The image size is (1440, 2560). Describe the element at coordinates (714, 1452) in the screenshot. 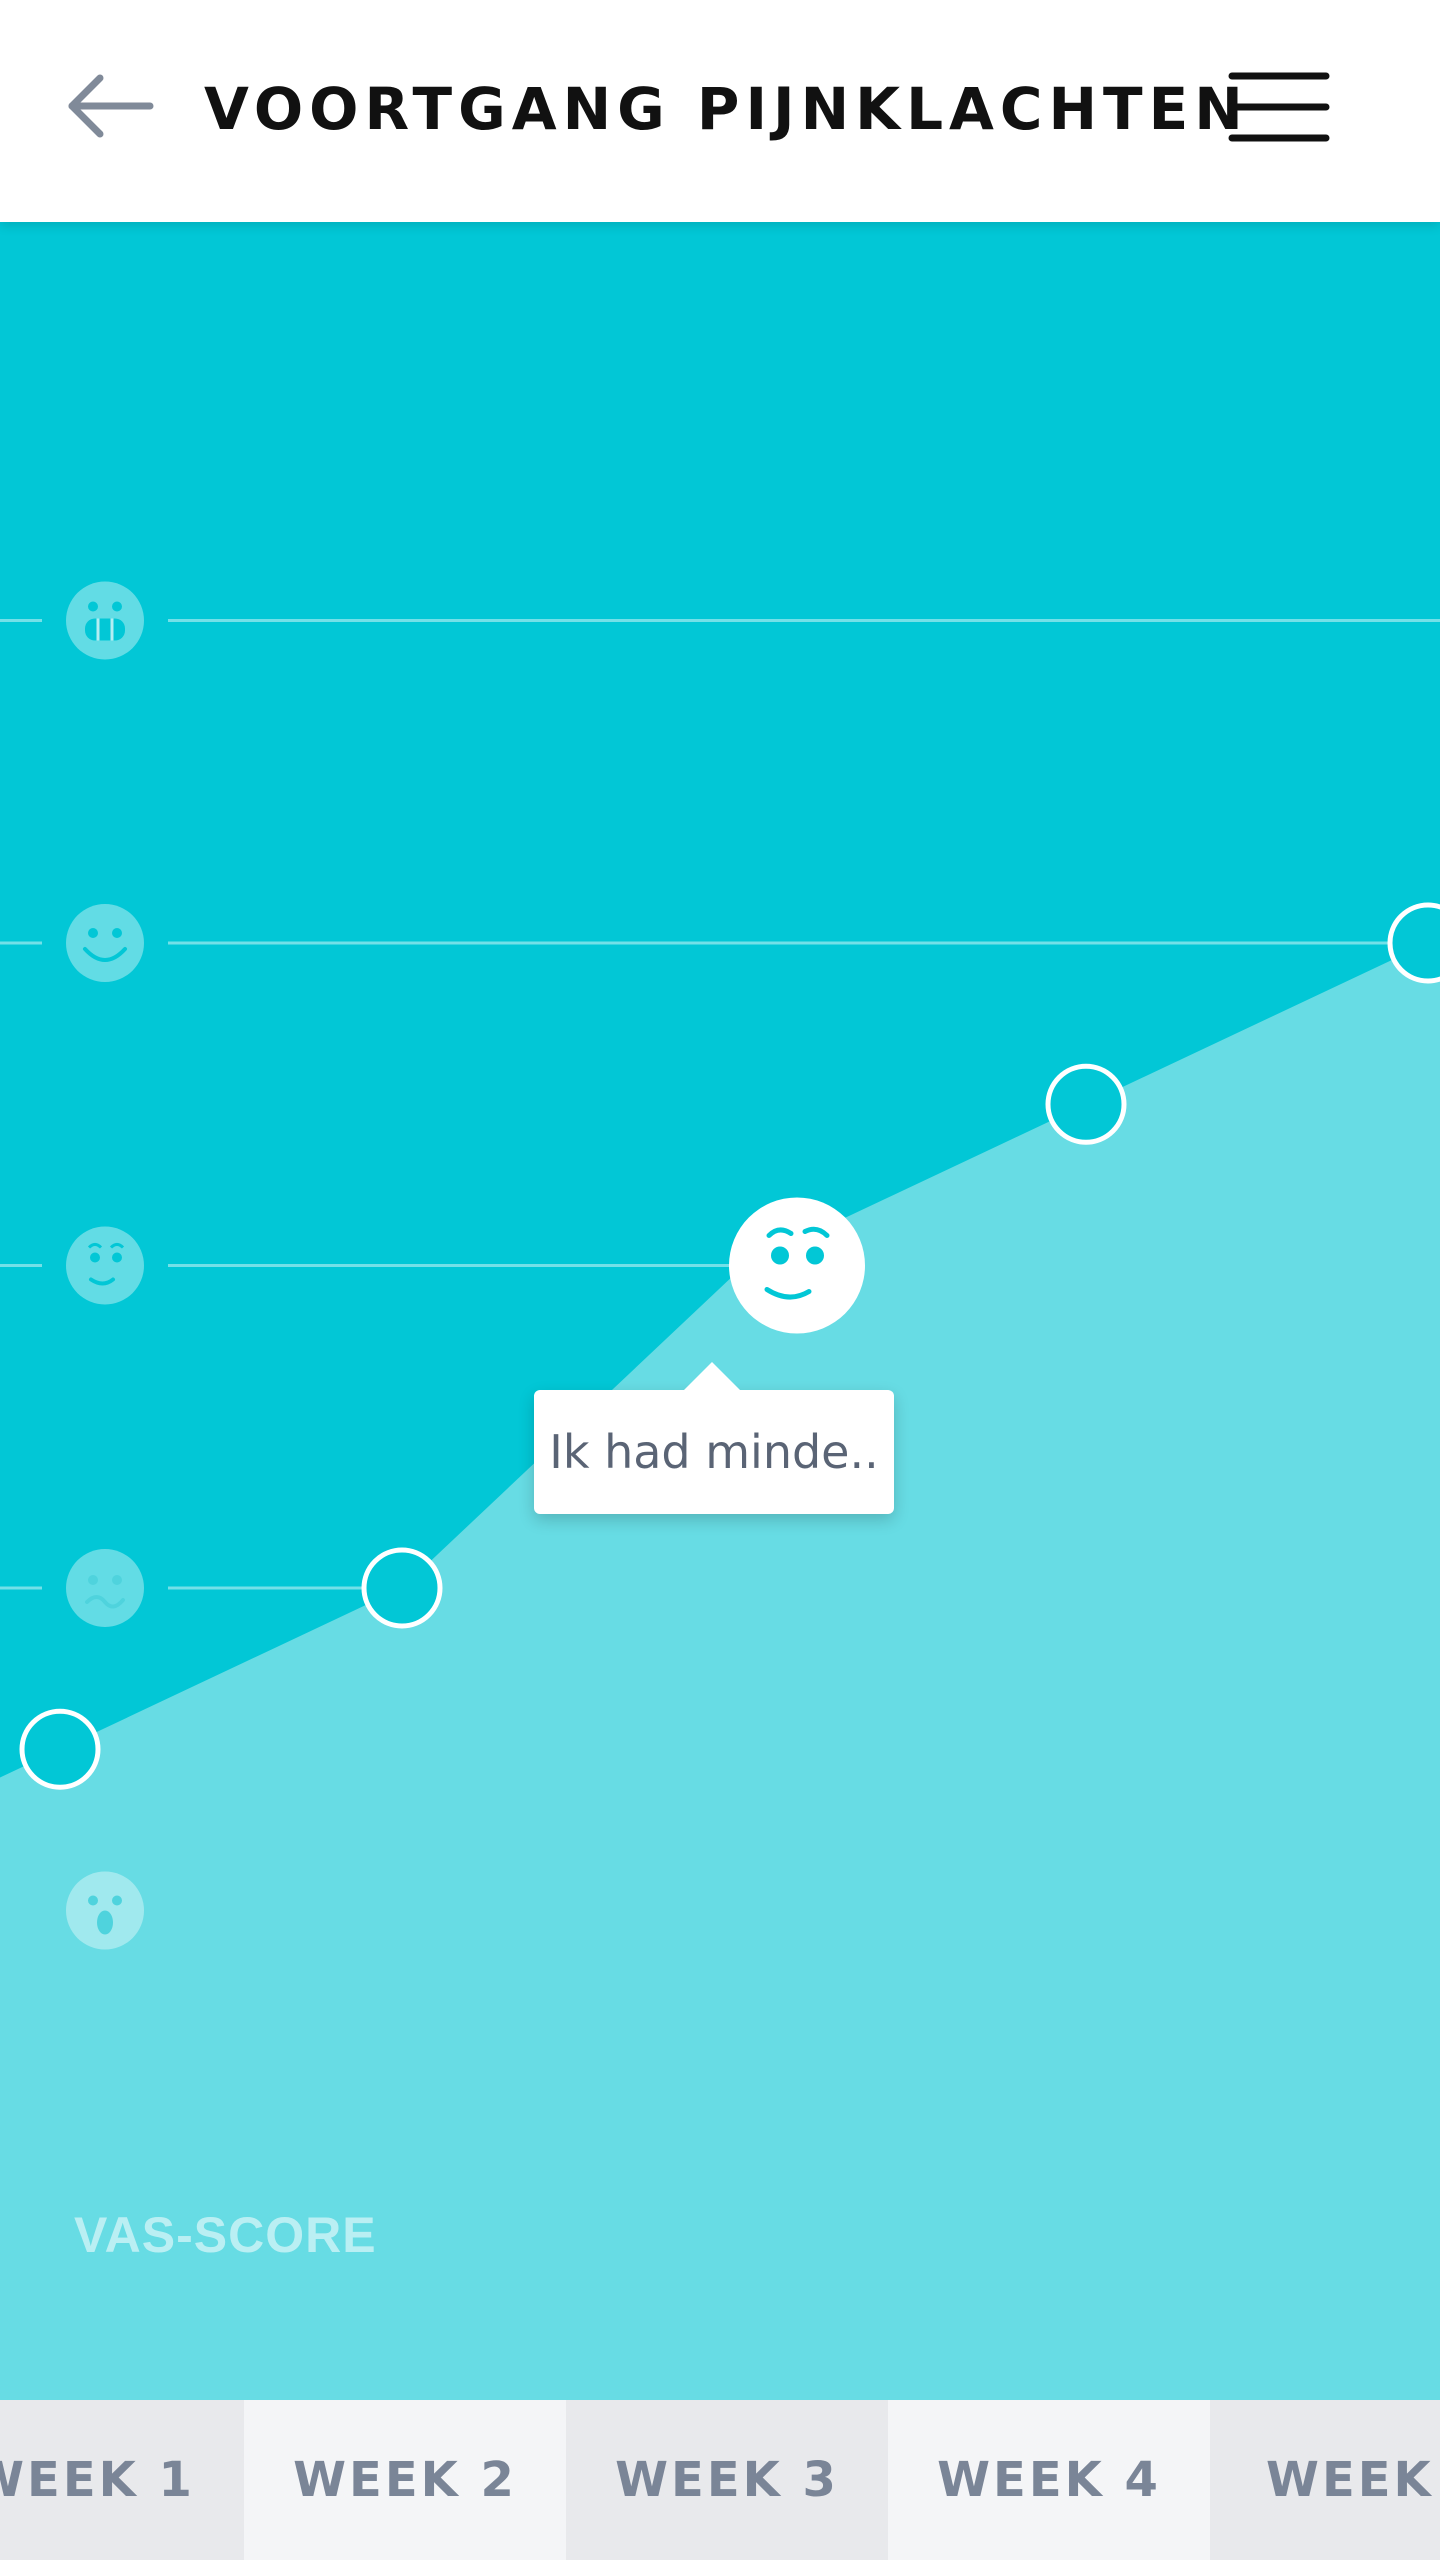

I see `tooltip-text: Ik had minde..` at that location.